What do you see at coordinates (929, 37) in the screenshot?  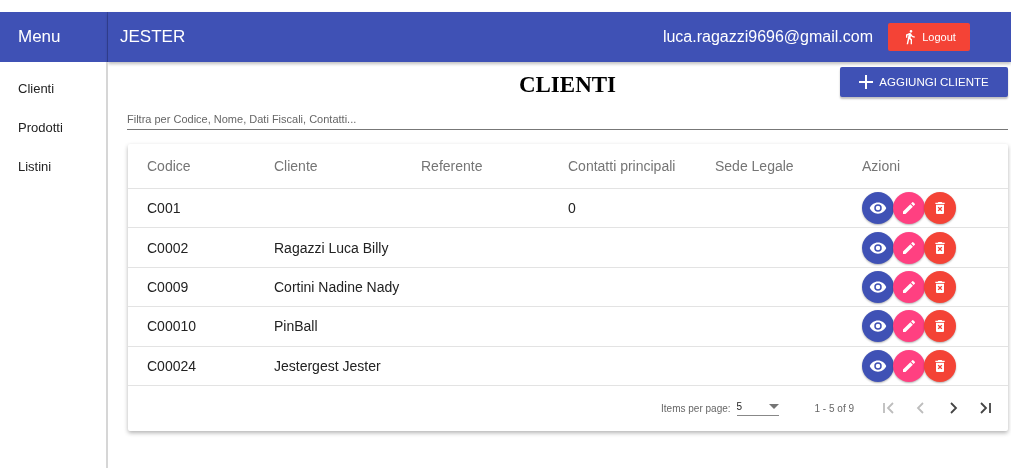 I see `logout-button: Logout` at bounding box center [929, 37].